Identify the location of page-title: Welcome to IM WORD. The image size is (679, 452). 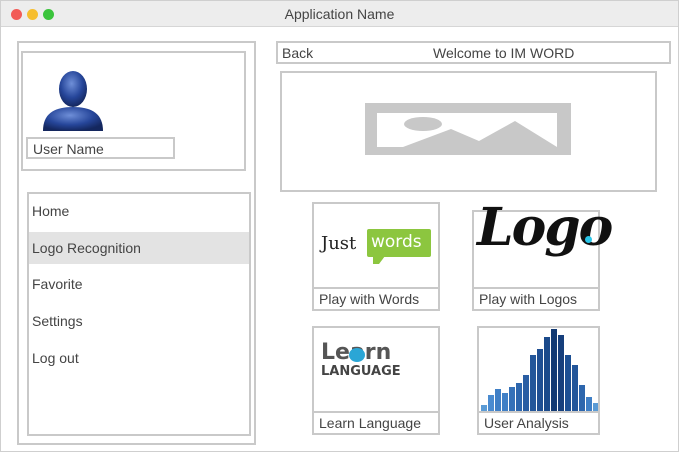
(504, 53).